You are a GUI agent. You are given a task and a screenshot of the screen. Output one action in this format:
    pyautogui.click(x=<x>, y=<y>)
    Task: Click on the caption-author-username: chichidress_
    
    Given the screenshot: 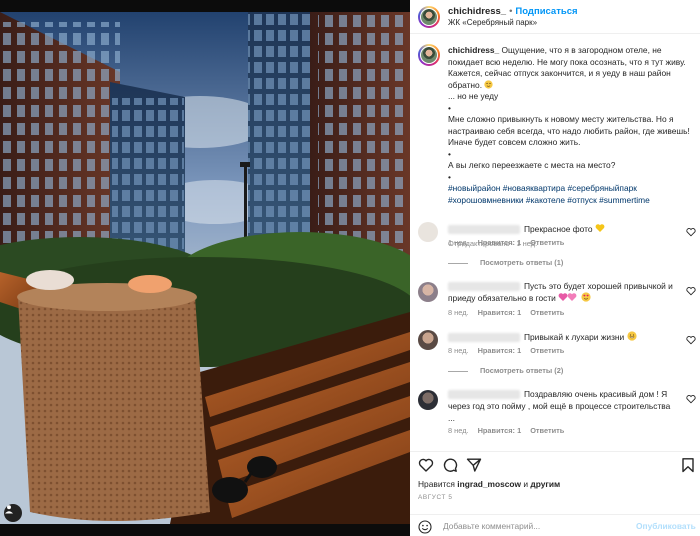 What is the action you would take?
    pyautogui.click(x=473, y=50)
    